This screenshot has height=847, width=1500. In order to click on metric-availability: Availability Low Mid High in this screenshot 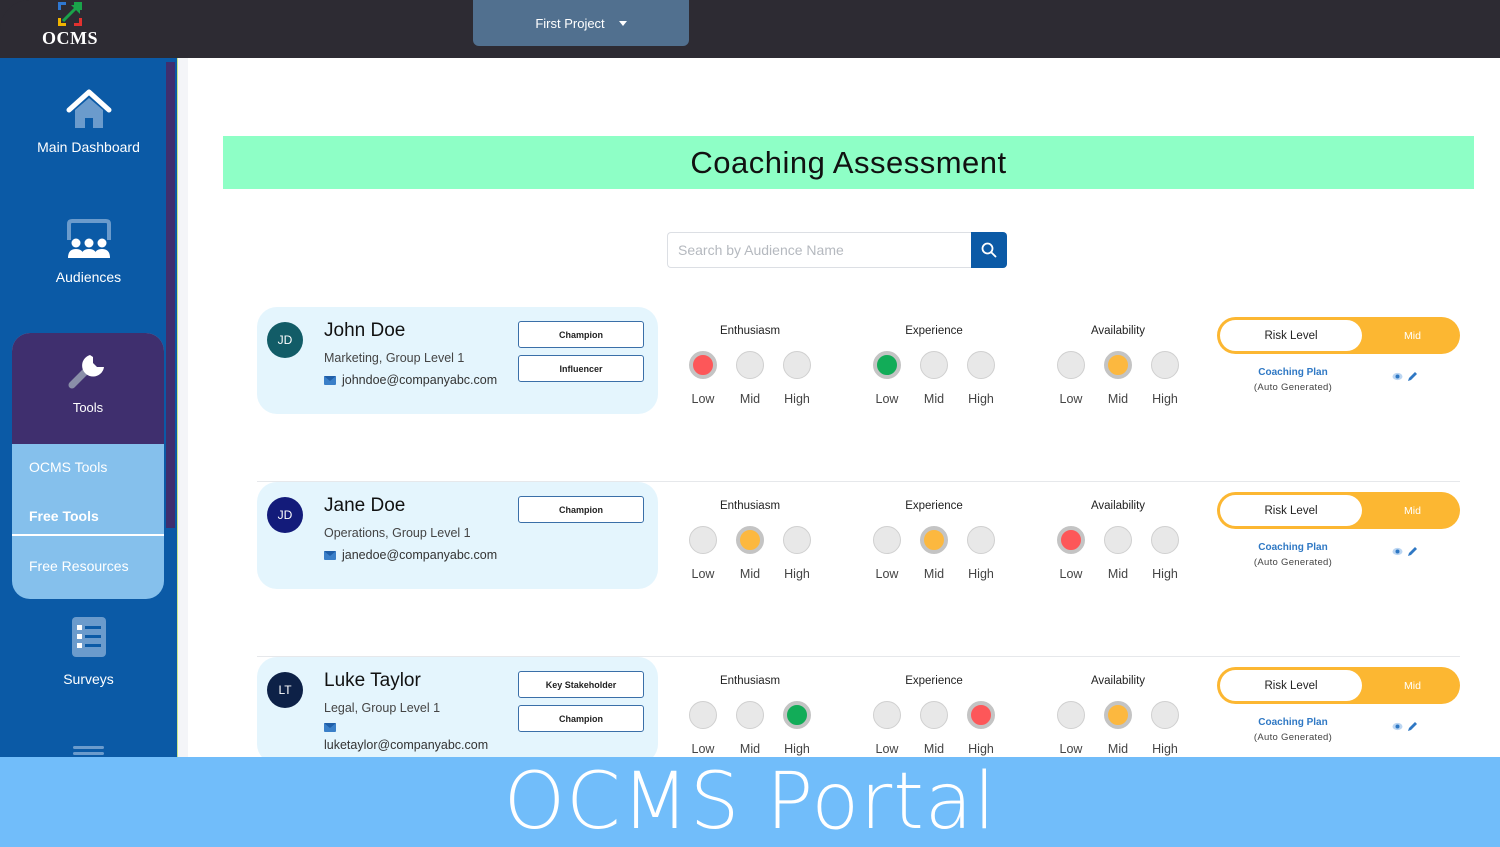, I will do `click(1118, 540)`.